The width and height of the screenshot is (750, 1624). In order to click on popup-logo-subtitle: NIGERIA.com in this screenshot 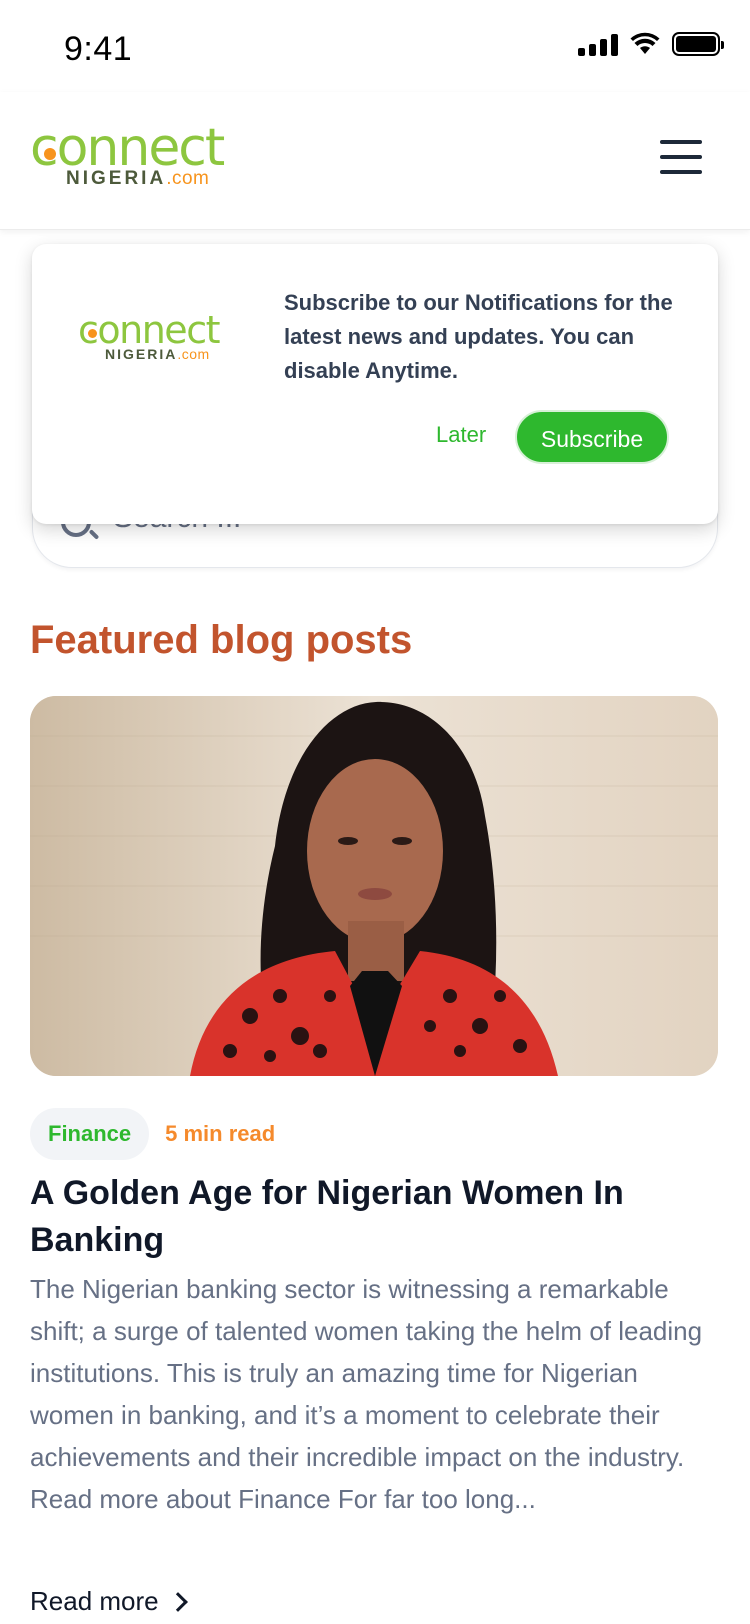, I will do `click(157, 354)`.